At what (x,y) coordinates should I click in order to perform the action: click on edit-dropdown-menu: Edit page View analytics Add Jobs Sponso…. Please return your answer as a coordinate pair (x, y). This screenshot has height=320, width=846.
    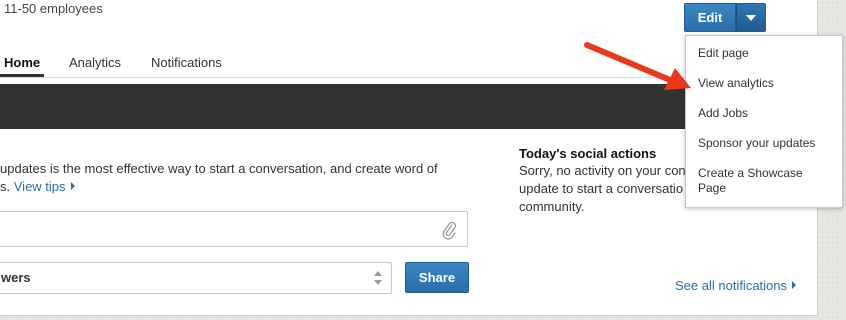
    Looking at the image, I should click on (764, 121).